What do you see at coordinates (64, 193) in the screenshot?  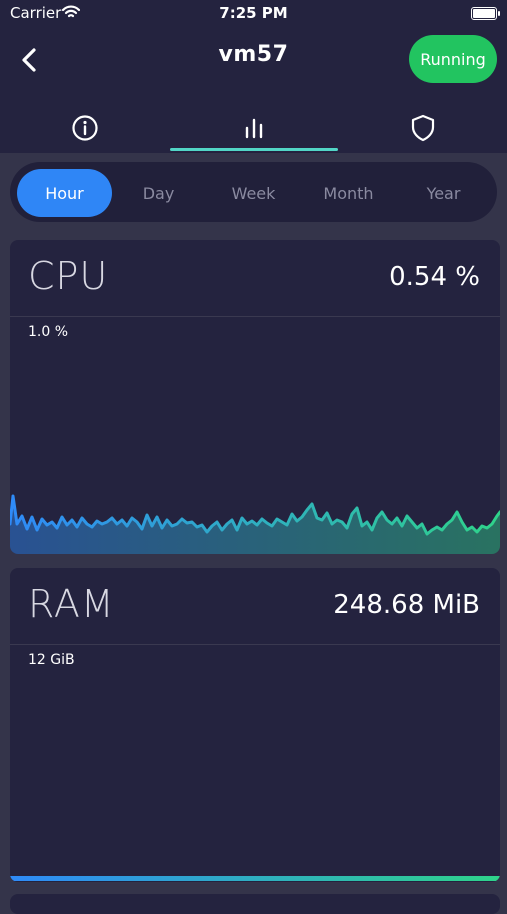 I see `range-hour: Hour` at bounding box center [64, 193].